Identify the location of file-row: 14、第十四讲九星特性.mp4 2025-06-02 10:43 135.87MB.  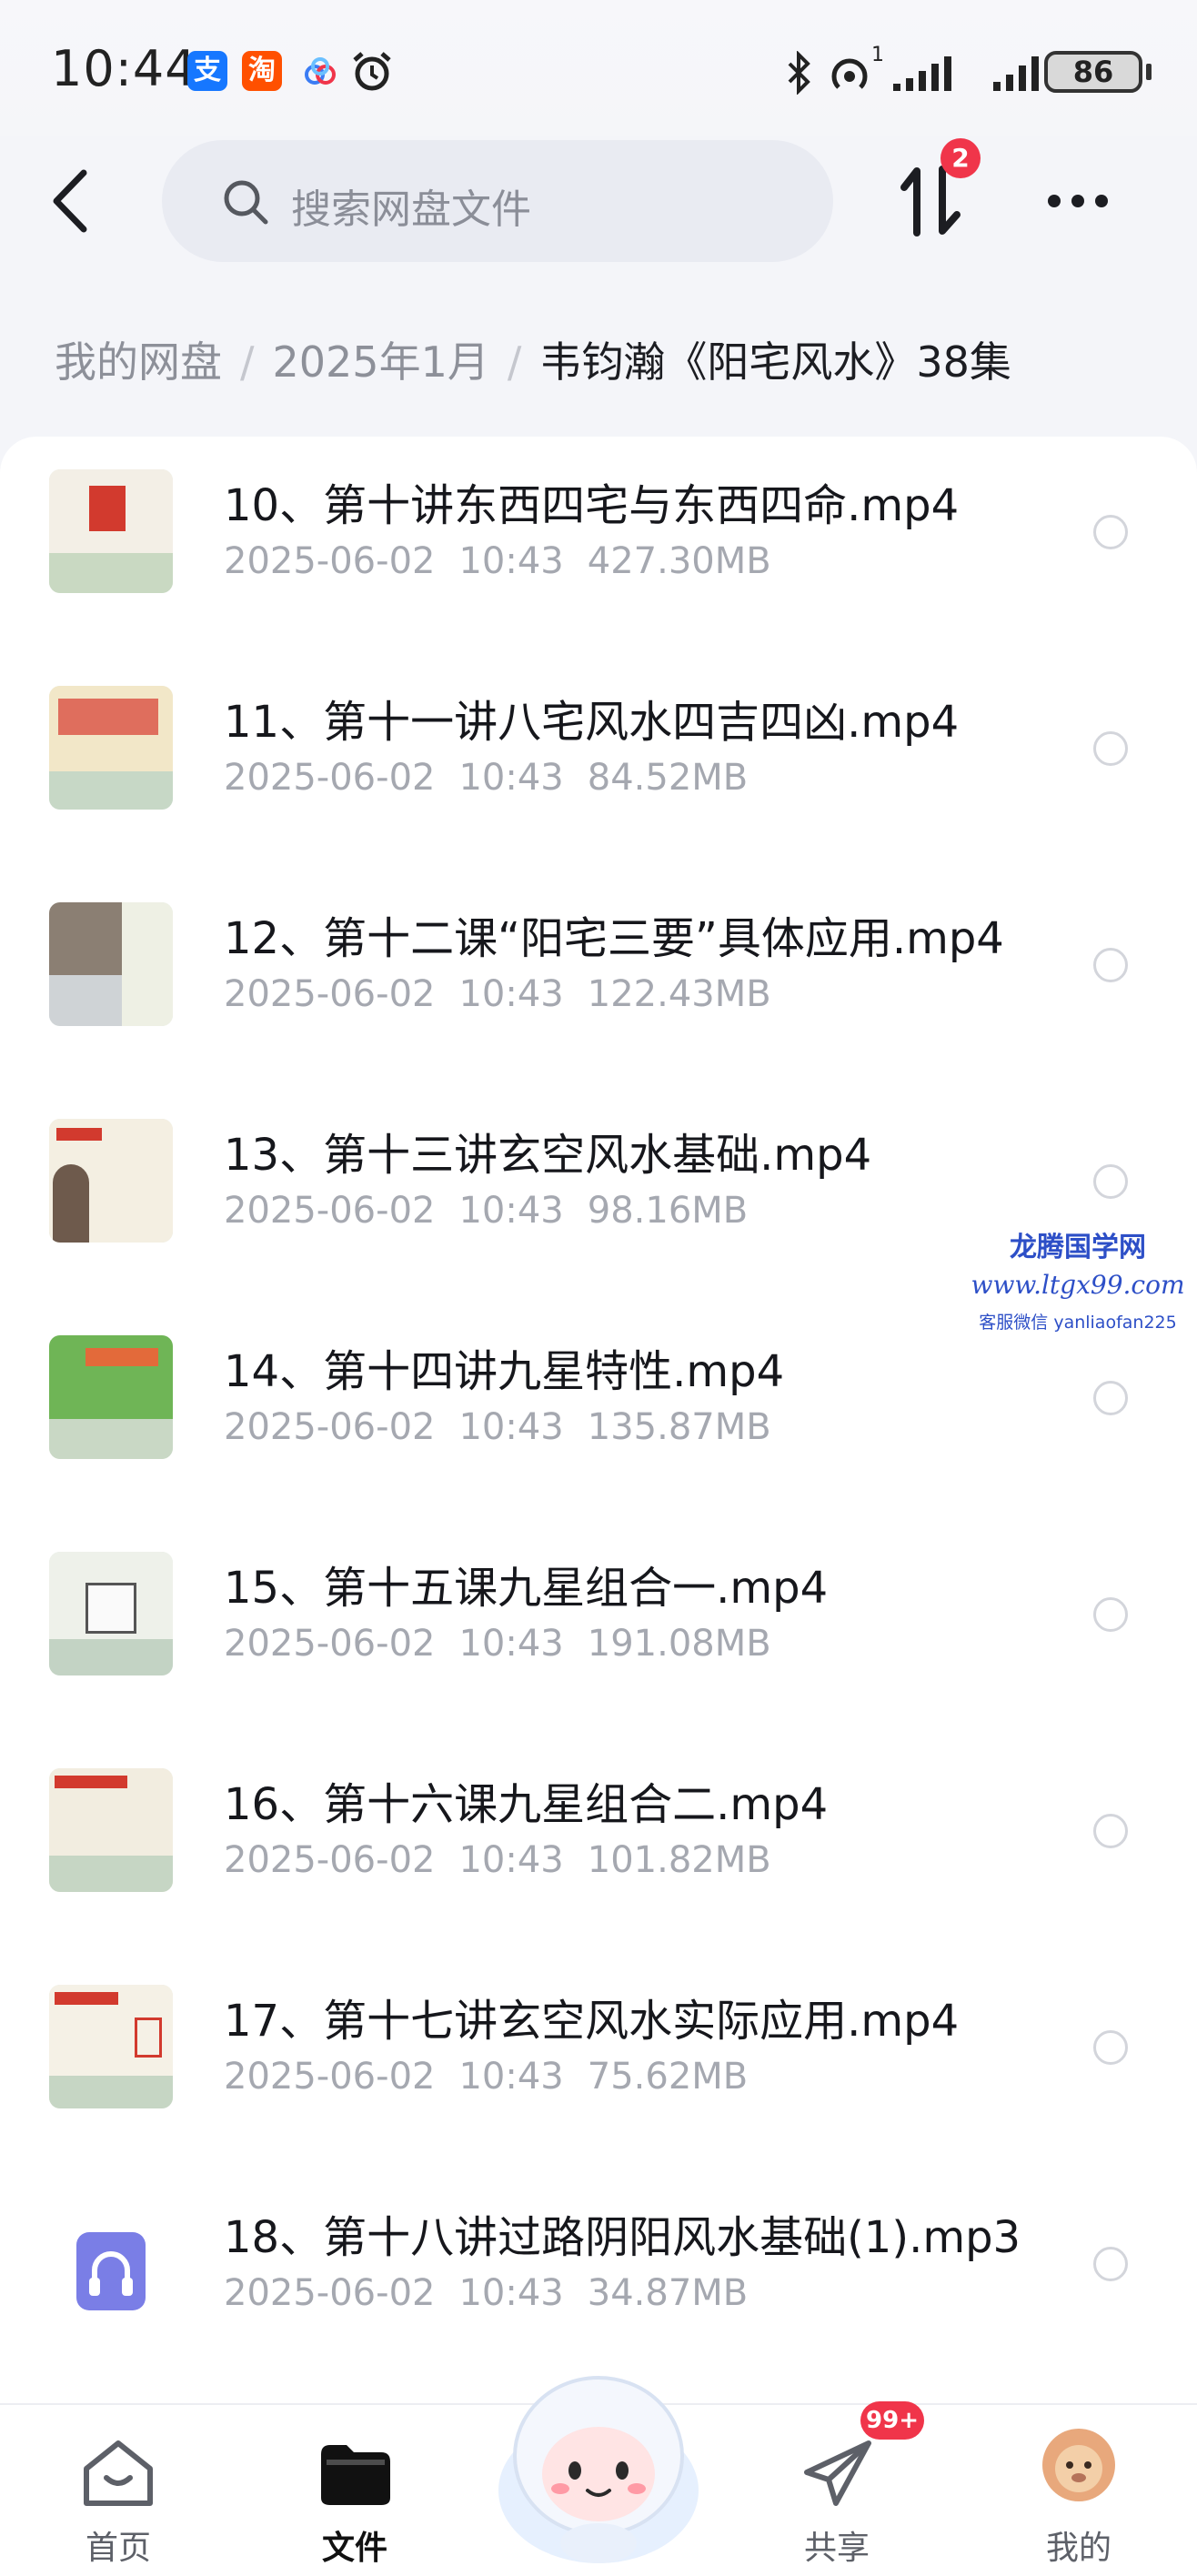
(598, 1411).